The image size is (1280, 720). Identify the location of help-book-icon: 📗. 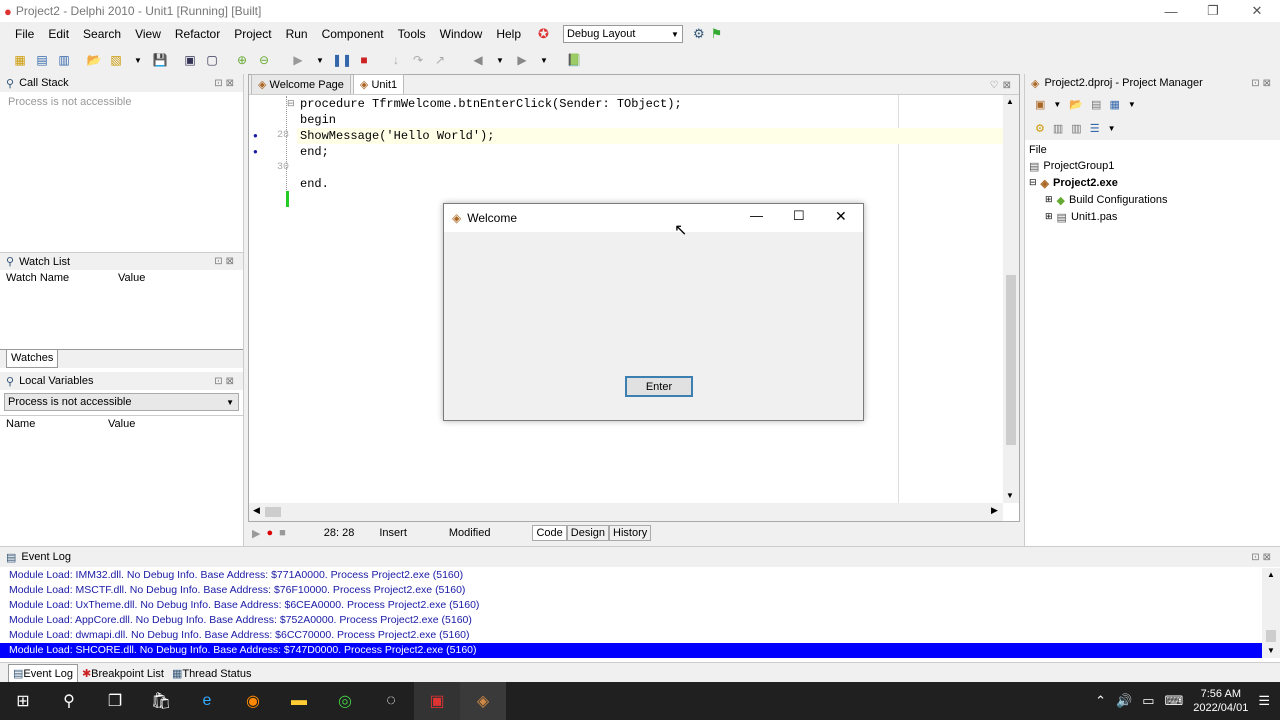
(574, 60).